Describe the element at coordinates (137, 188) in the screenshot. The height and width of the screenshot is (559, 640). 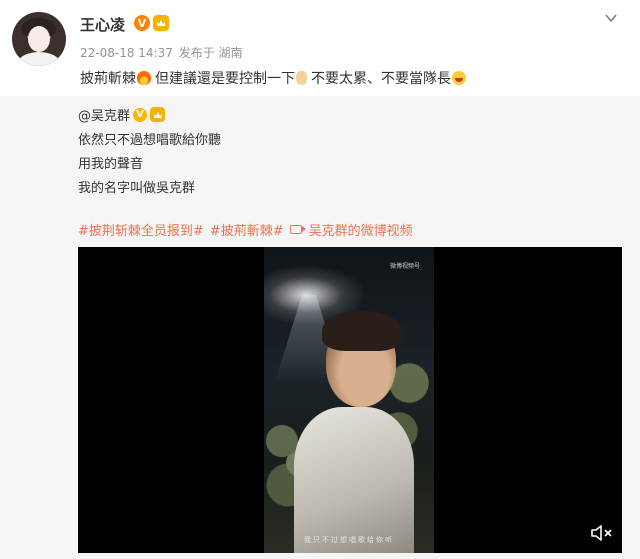
I see `retweet-line: 我的名字叫做吳克群` at that location.